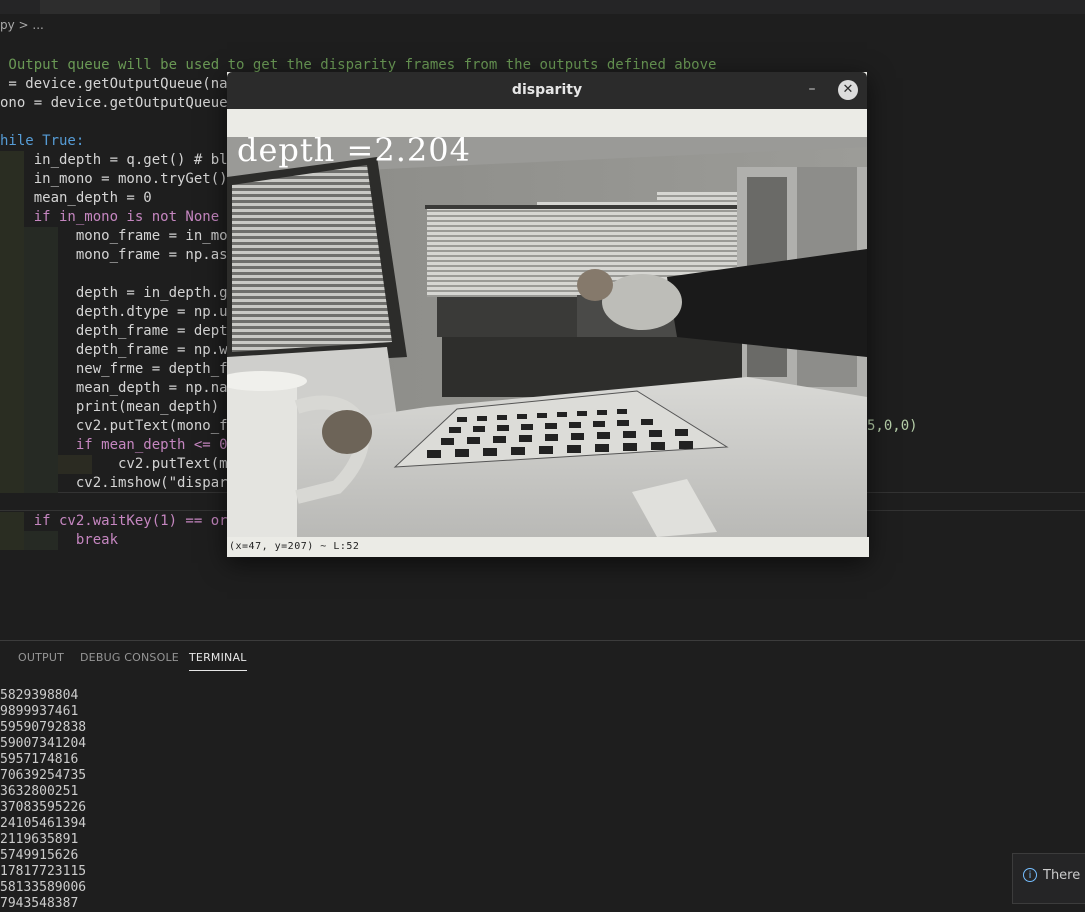  Describe the element at coordinates (354, 153) in the screenshot. I see `depth-overlay-text: depth =2.204` at that location.